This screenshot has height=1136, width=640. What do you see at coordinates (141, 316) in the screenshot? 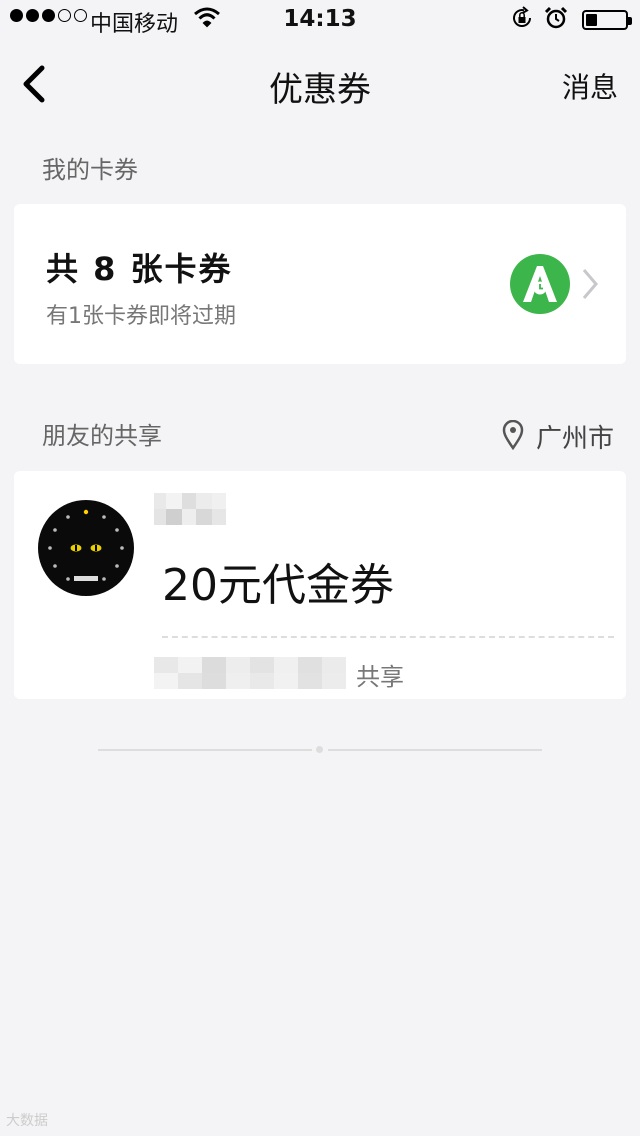
I see `expiring-notice: 有1张卡券即将过期` at bounding box center [141, 316].